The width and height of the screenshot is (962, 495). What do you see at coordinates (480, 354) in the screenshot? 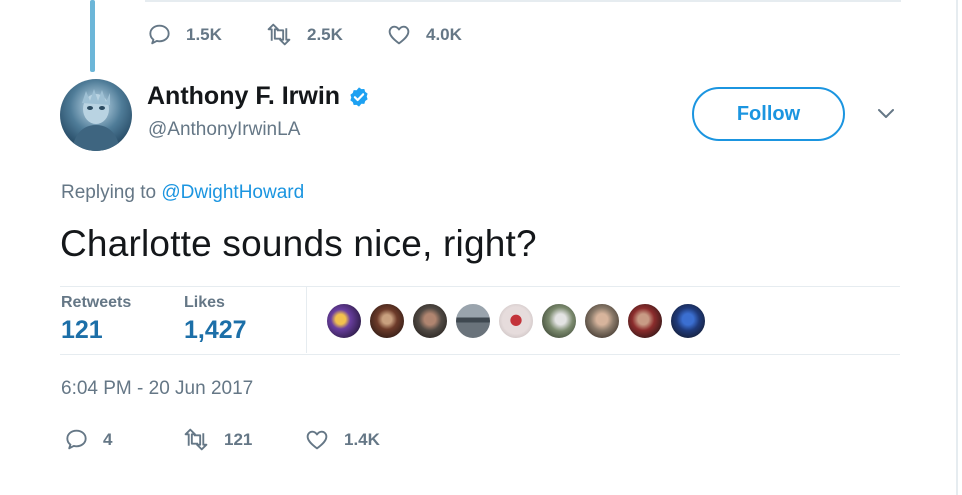
I see `stats-bottom-divider` at bounding box center [480, 354].